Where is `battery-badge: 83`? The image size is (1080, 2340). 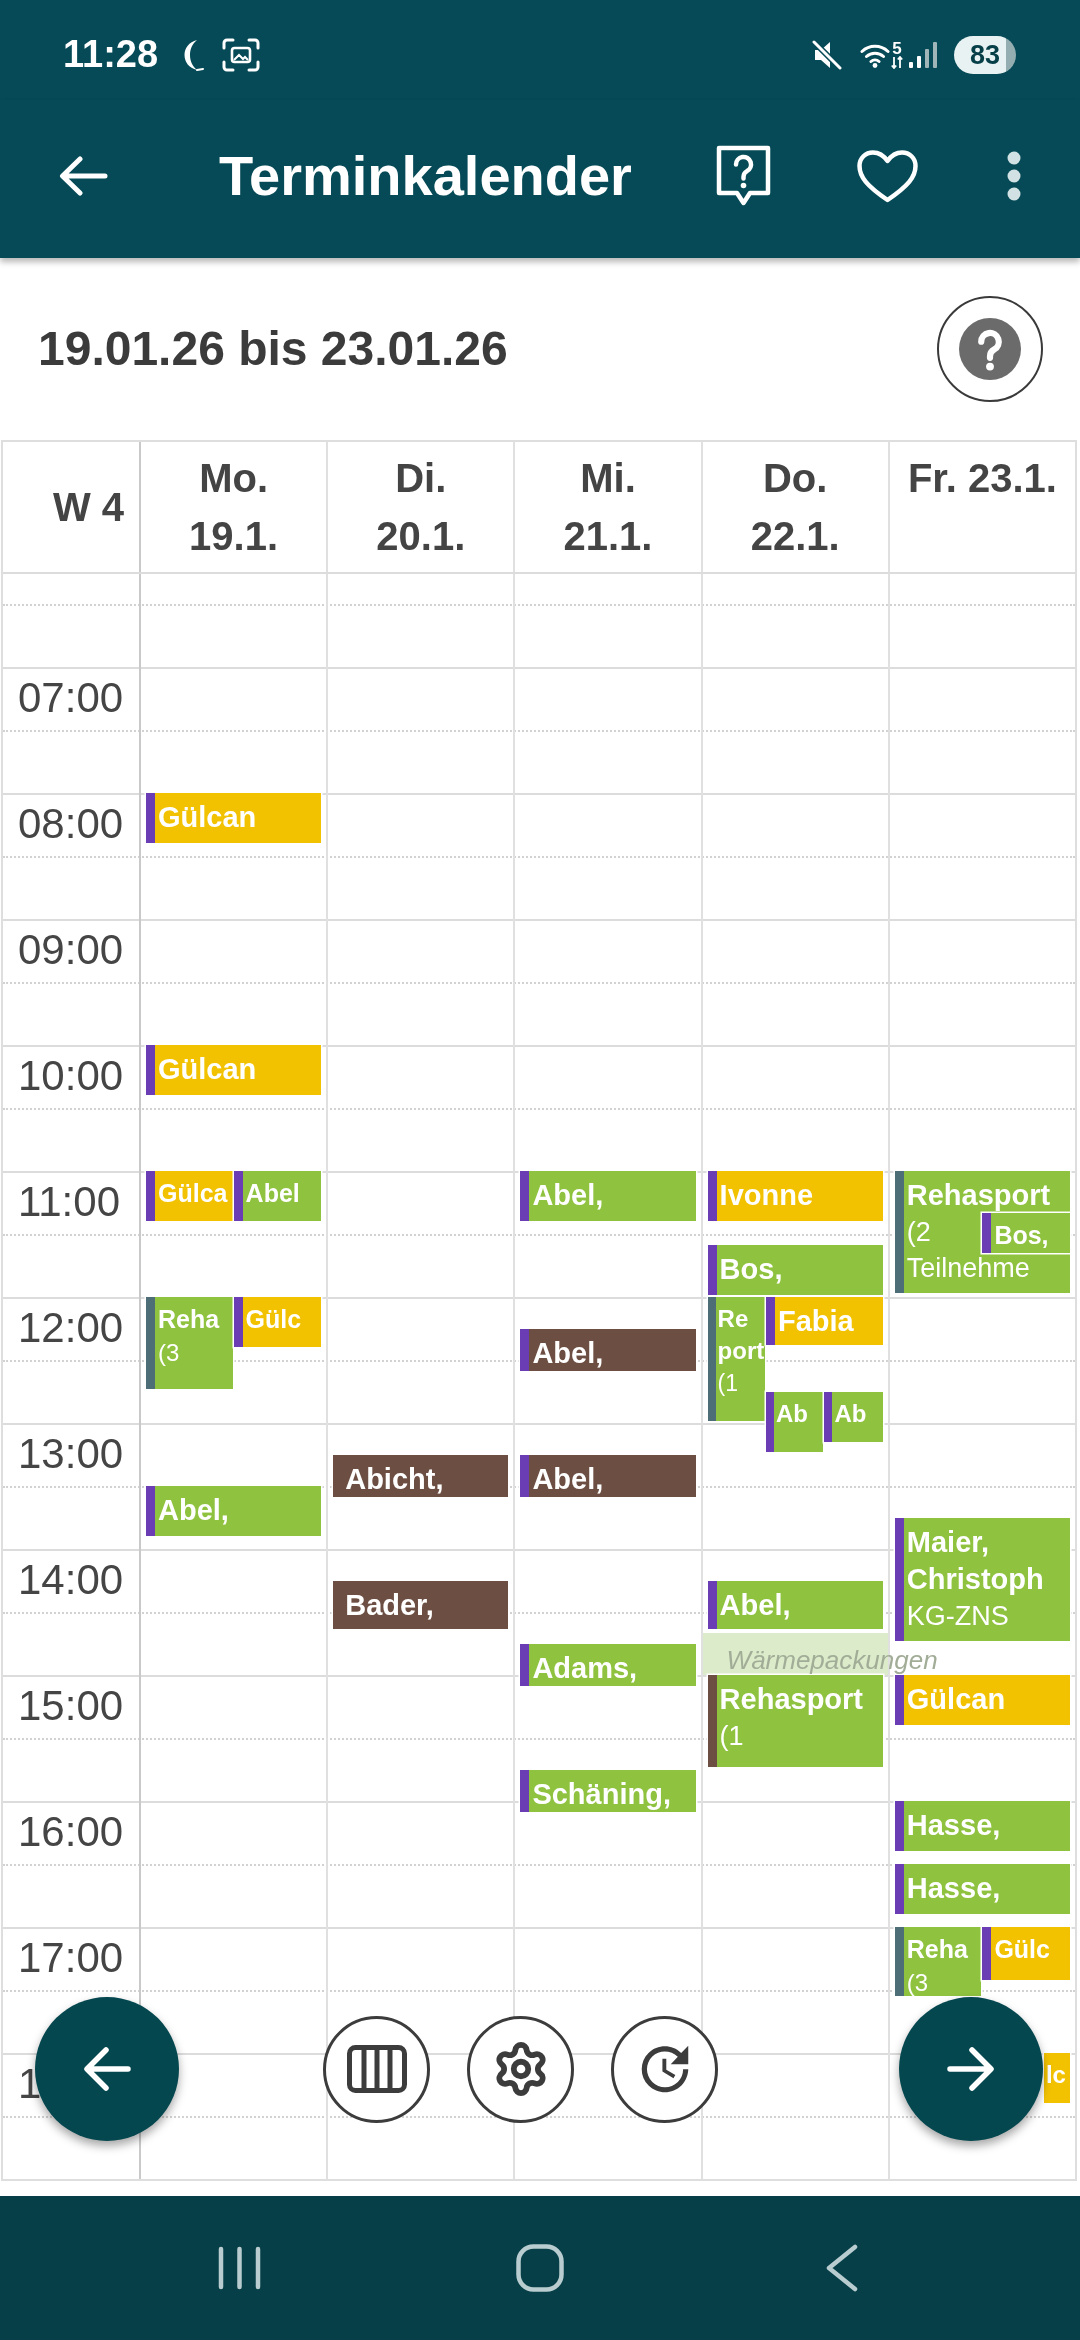
battery-badge: 83 is located at coordinates (985, 55).